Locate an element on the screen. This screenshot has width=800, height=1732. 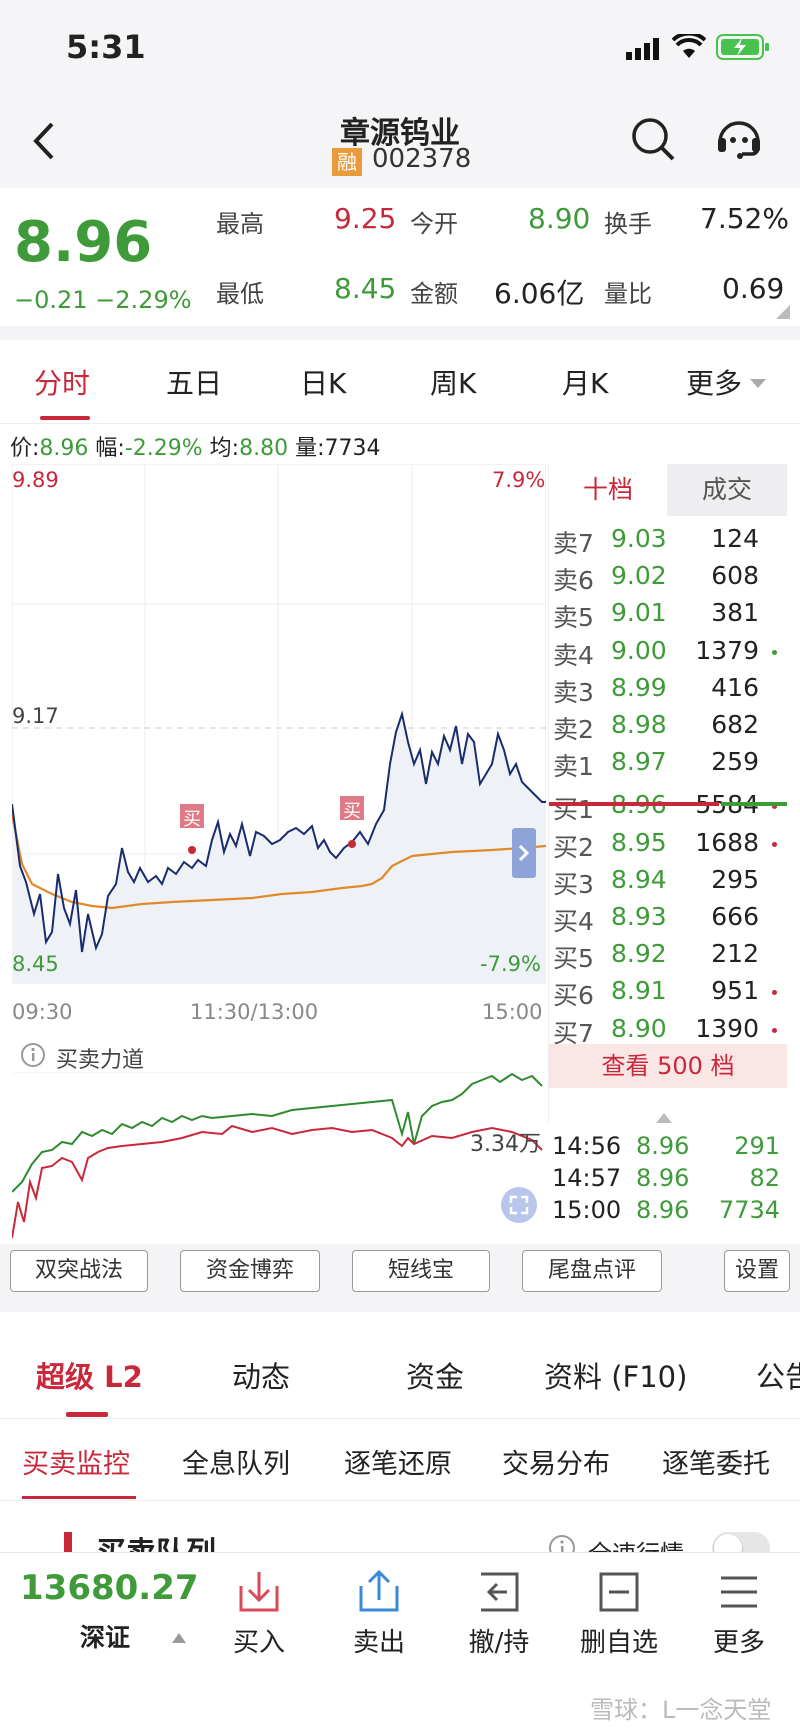
info-price: 8.96 is located at coordinates (64, 448).